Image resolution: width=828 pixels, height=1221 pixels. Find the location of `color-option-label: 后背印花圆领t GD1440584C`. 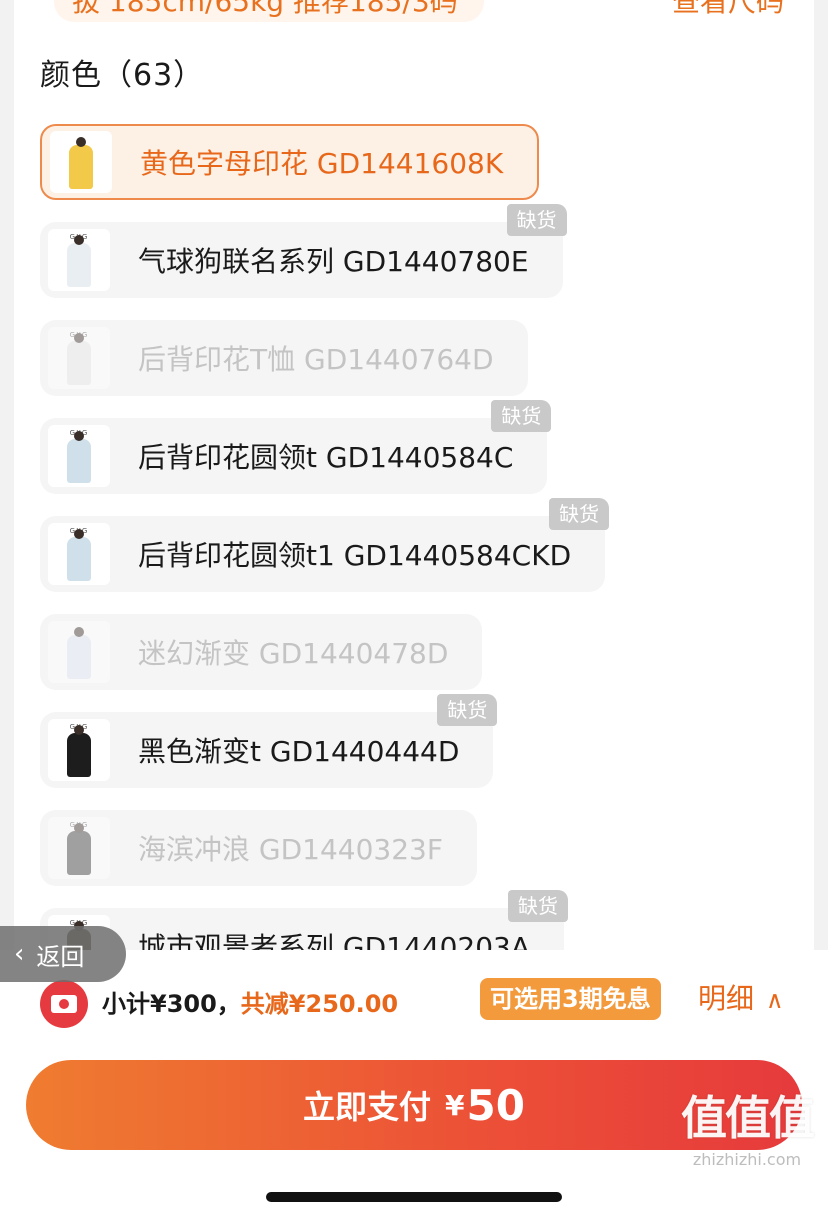

color-option-label: 后背印花圆领t GD1440584C is located at coordinates (326, 457).